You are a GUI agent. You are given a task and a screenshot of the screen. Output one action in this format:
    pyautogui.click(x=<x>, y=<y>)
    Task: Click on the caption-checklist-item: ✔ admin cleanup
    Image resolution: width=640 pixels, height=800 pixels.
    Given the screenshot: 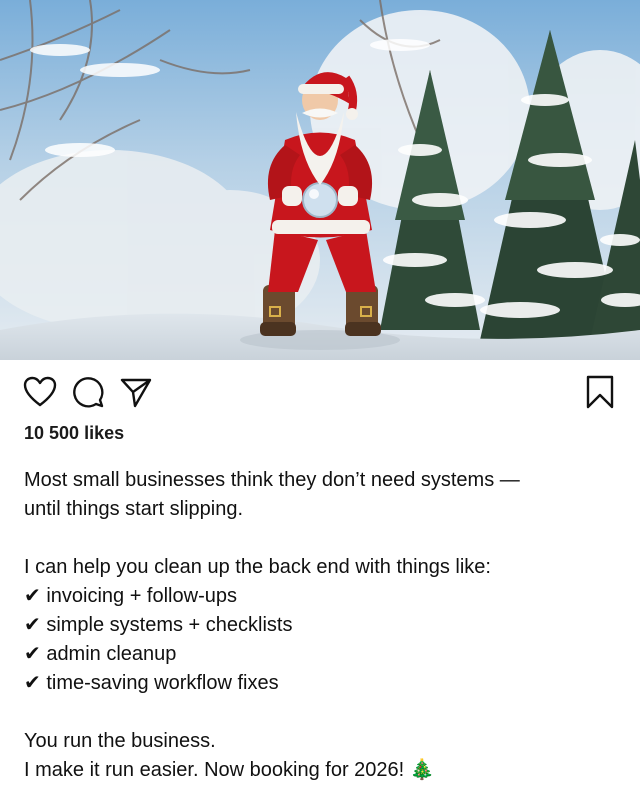 What is the action you would take?
    pyautogui.click(x=100, y=654)
    